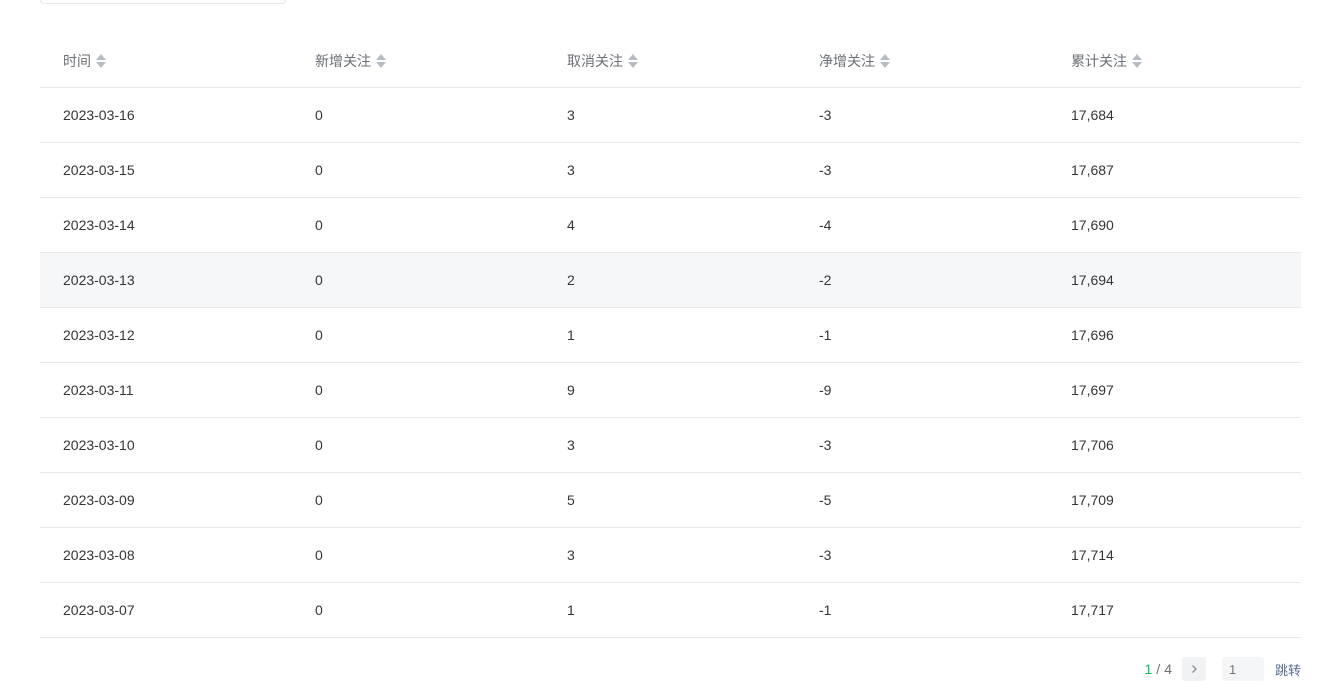  What do you see at coordinates (166, 61) in the screenshot?
I see `header-time: 时间` at bounding box center [166, 61].